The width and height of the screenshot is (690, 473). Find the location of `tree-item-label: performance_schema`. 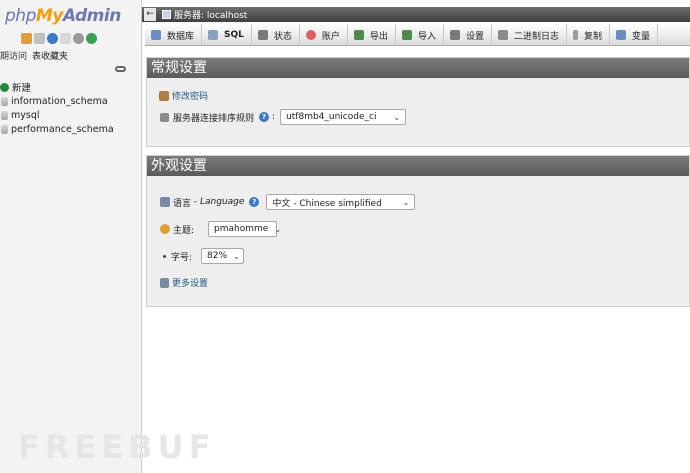

tree-item-label: performance_schema is located at coordinates (62, 129).